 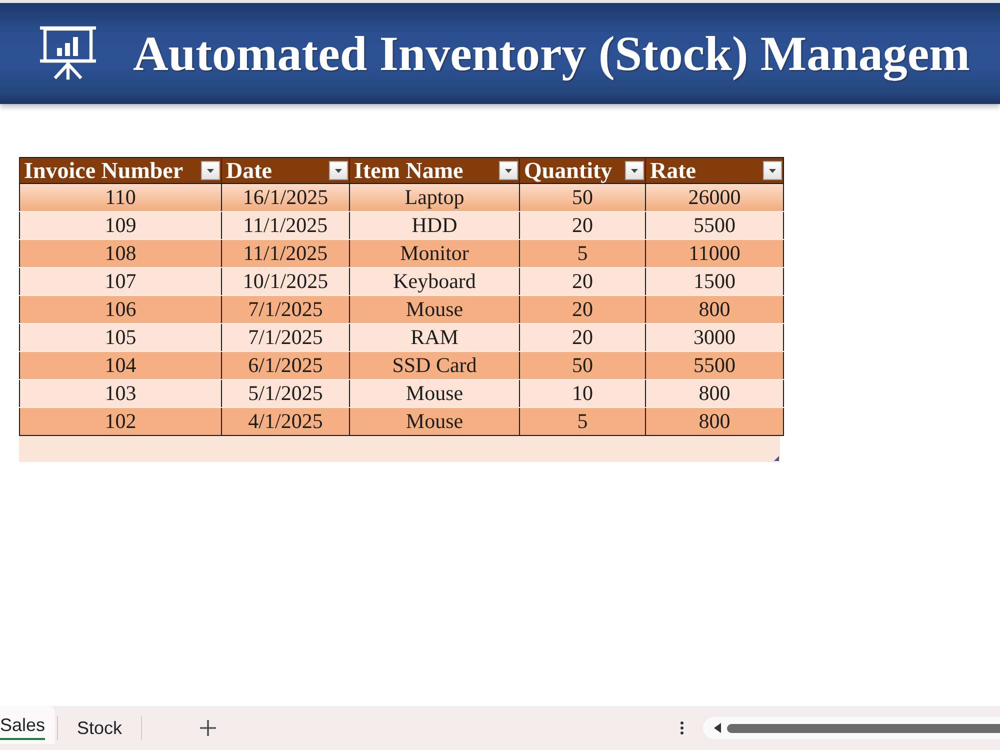 I want to click on horizontal-scrollbar, so click(x=851, y=728).